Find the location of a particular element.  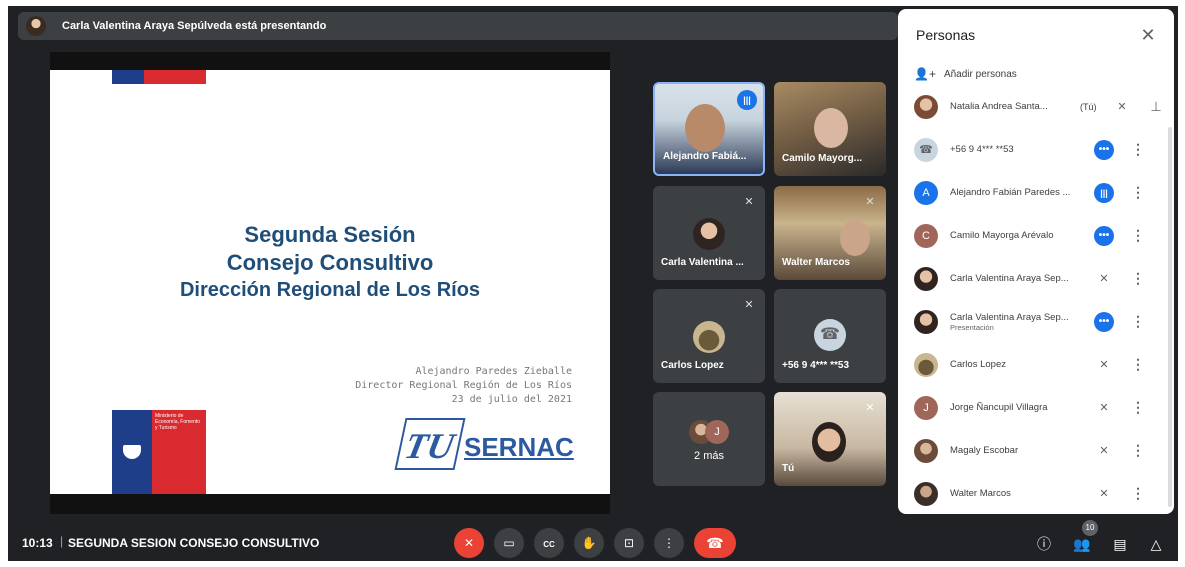

hand-icon: ✋ is located at coordinates (589, 543).